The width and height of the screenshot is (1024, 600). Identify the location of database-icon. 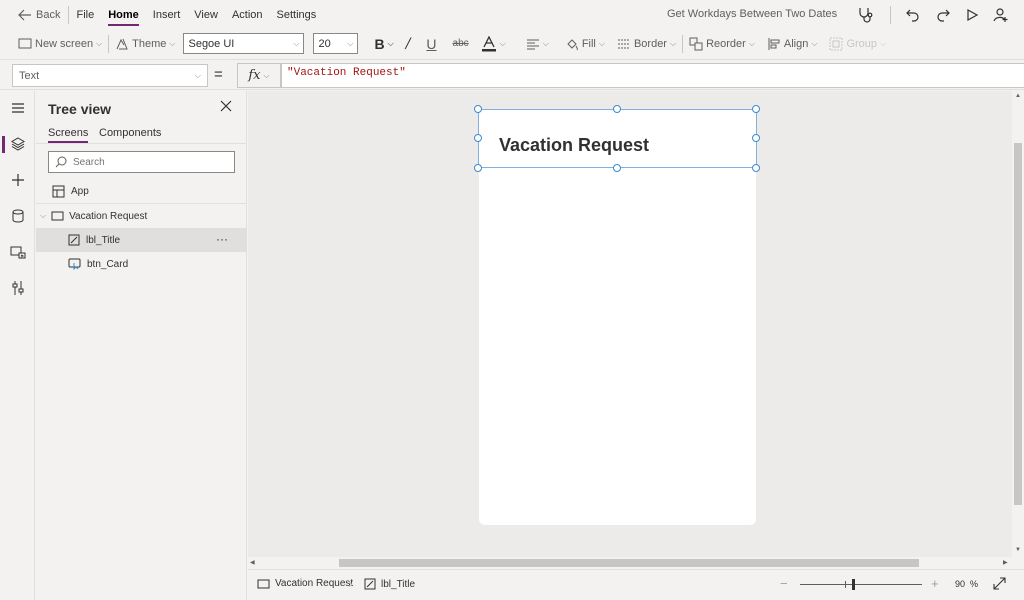
(18, 216).